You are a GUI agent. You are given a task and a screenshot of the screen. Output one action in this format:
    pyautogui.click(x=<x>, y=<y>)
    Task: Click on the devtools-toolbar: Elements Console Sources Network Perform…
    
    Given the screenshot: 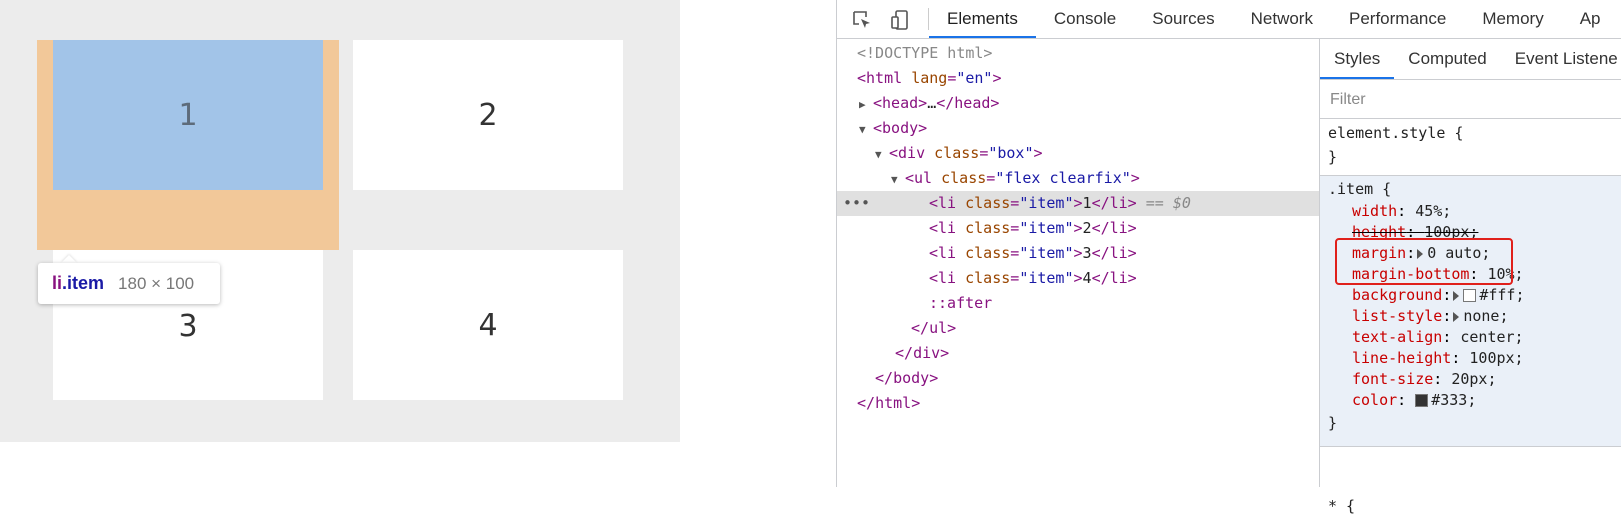 What is the action you would take?
    pyautogui.click(x=1229, y=19)
    